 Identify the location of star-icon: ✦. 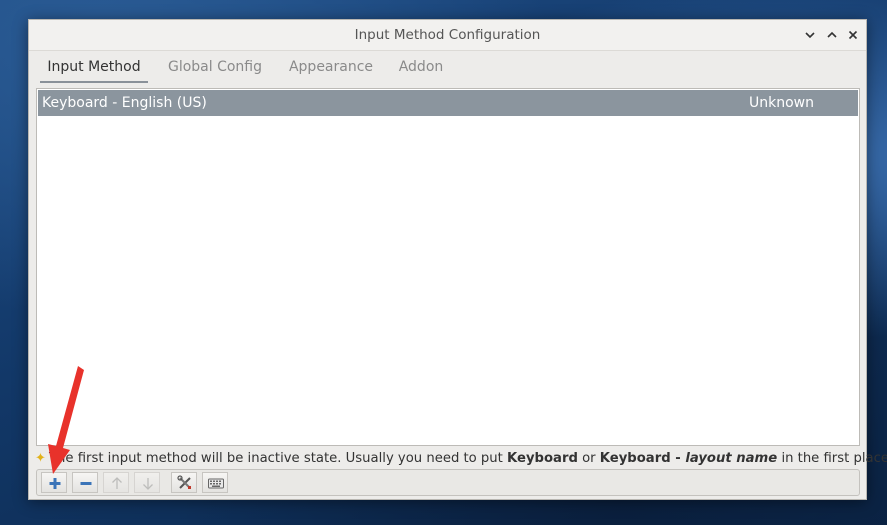
(40, 458).